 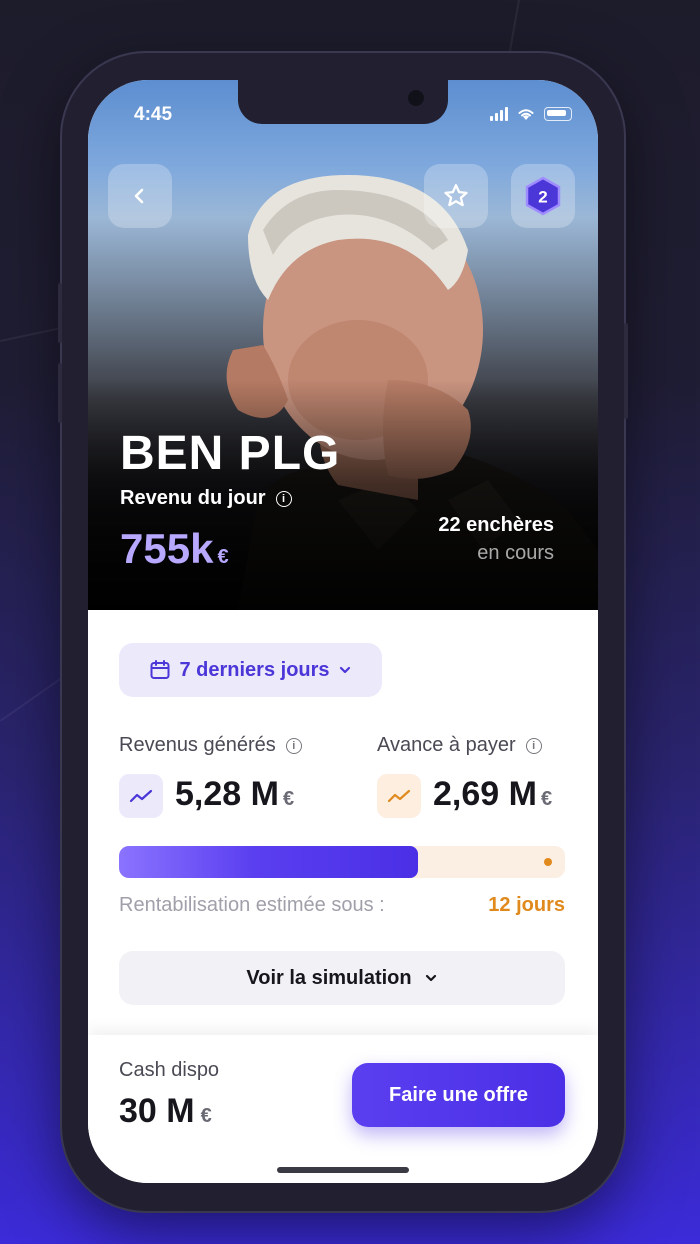 What do you see at coordinates (343, 102) in the screenshot?
I see `notch` at bounding box center [343, 102].